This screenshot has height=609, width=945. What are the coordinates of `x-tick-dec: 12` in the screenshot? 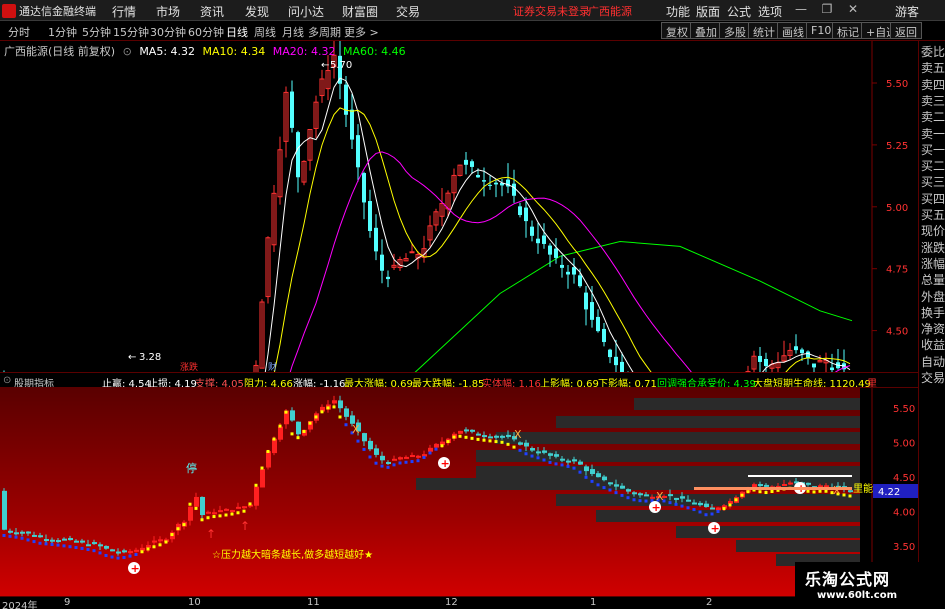 It's located at (451, 602).